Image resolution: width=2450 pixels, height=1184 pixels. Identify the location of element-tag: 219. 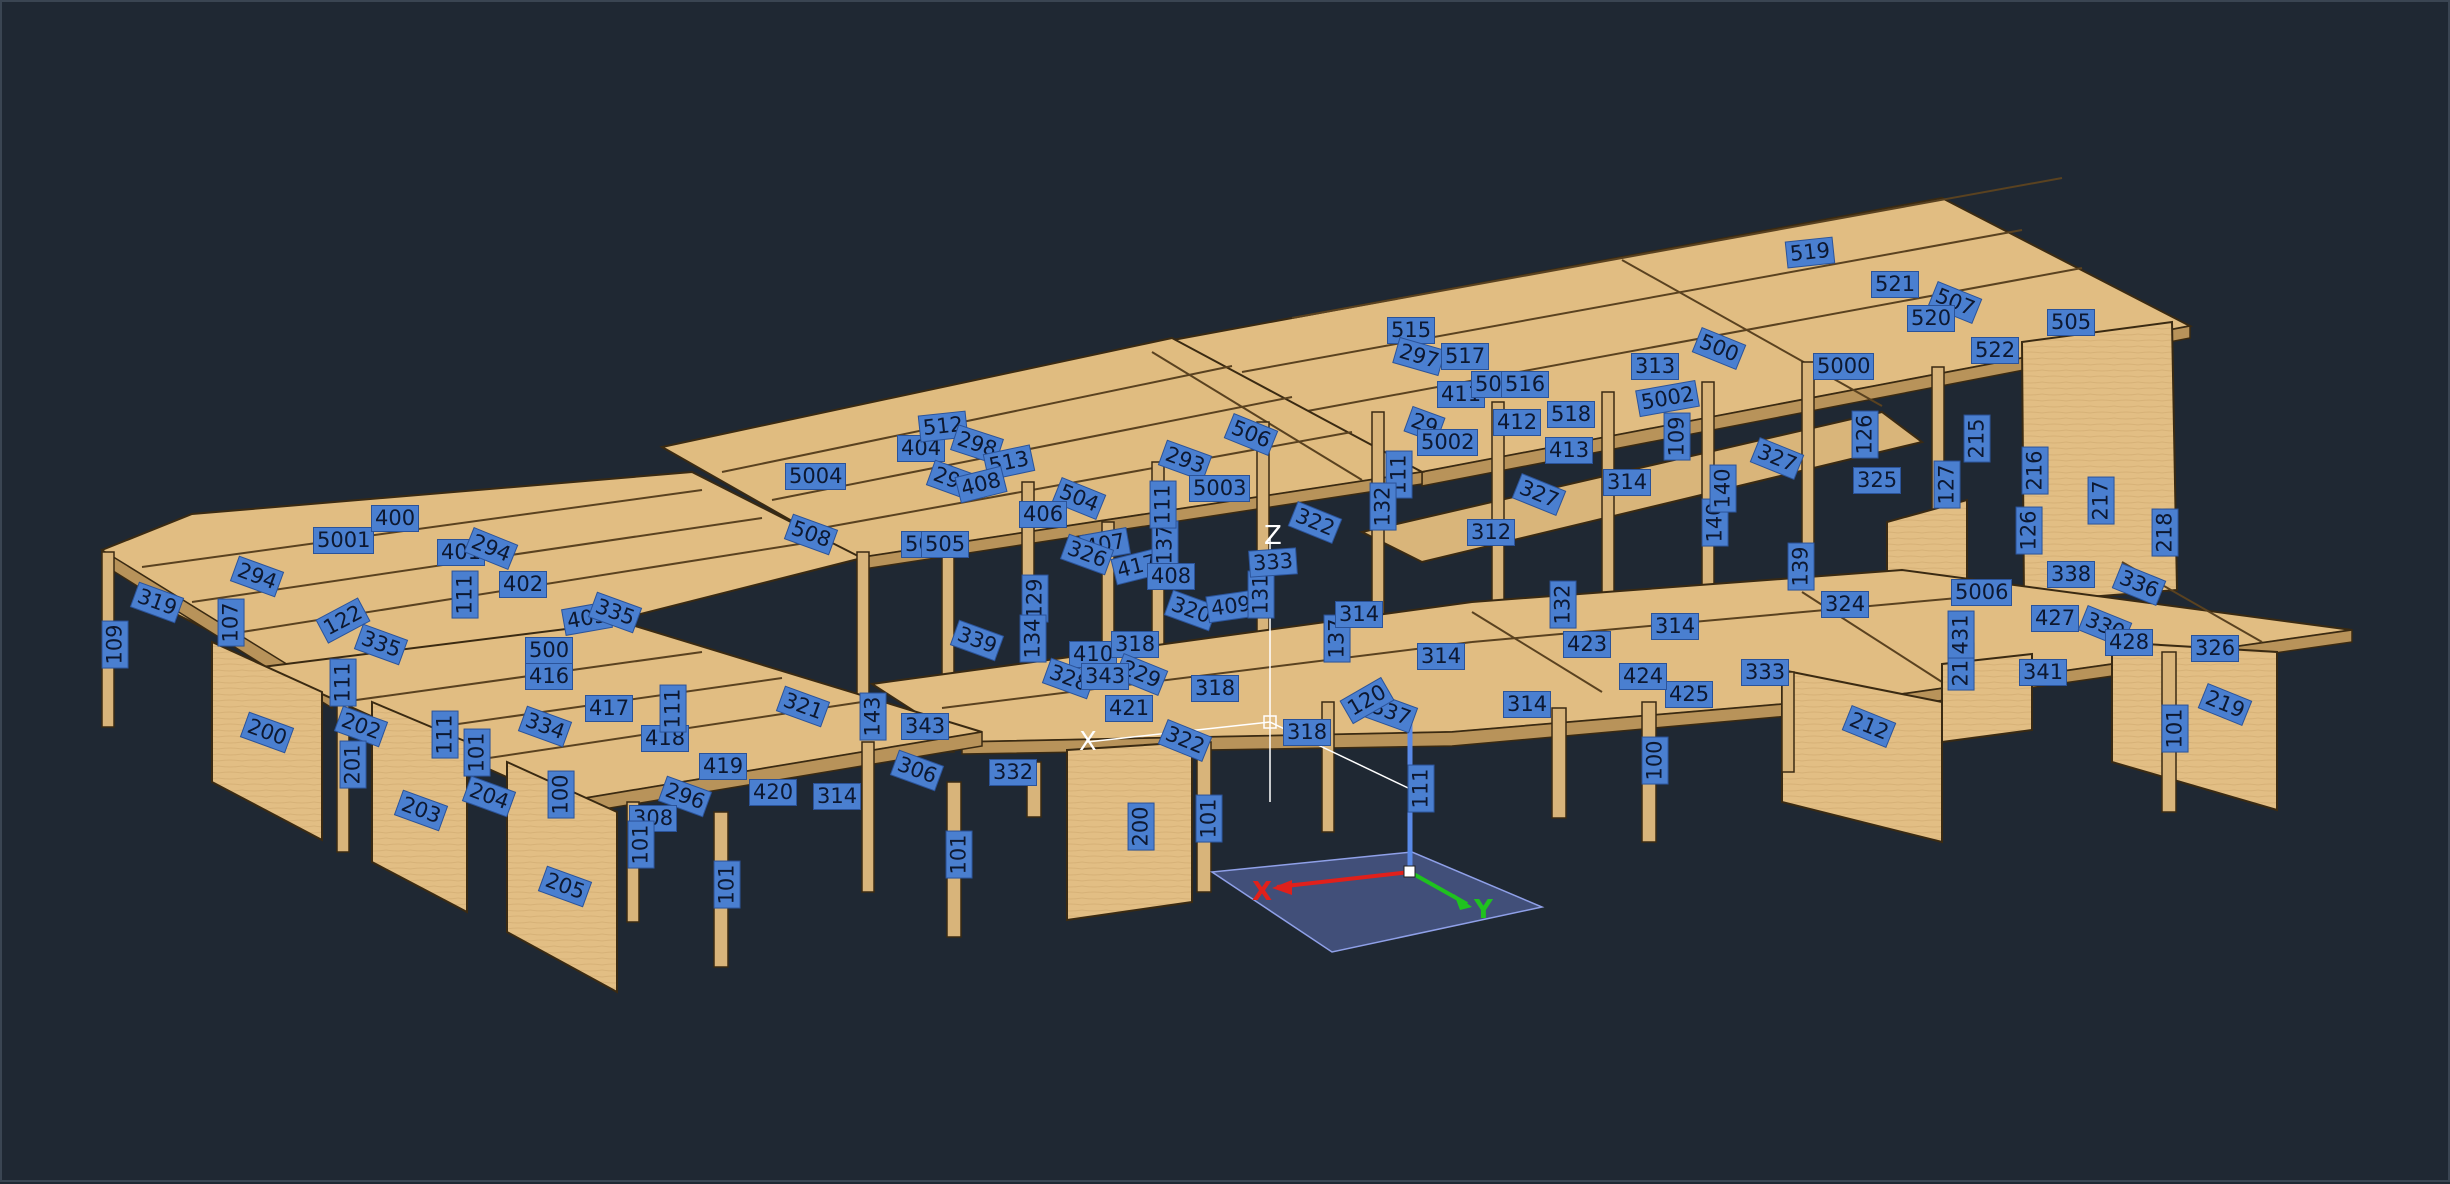
(2225, 704).